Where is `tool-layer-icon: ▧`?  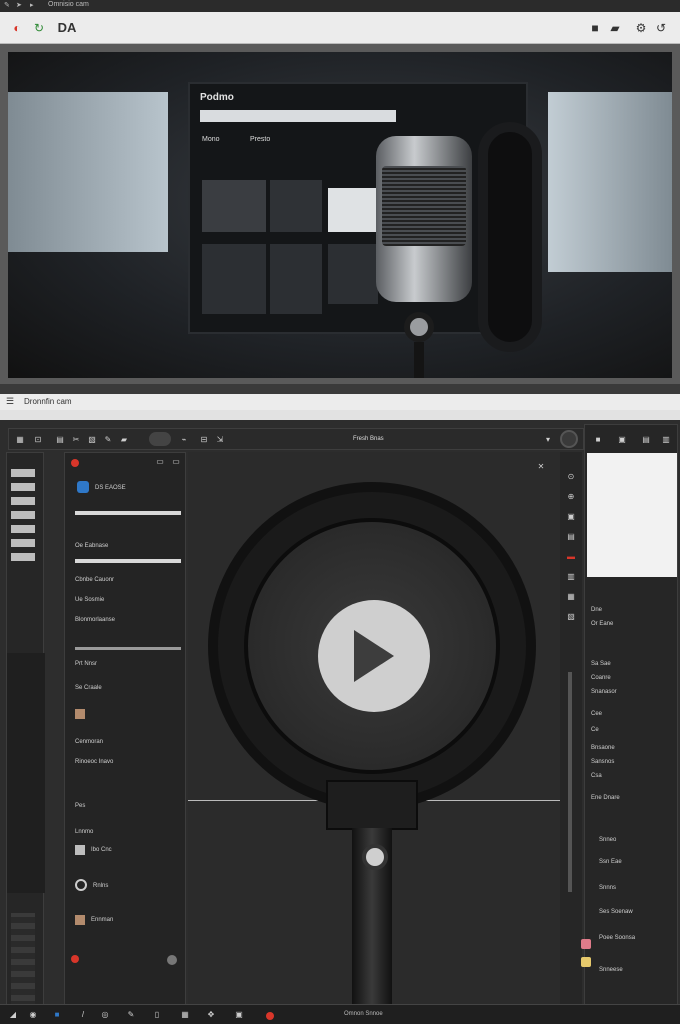 tool-layer-icon: ▧ is located at coordinates (92, 440).